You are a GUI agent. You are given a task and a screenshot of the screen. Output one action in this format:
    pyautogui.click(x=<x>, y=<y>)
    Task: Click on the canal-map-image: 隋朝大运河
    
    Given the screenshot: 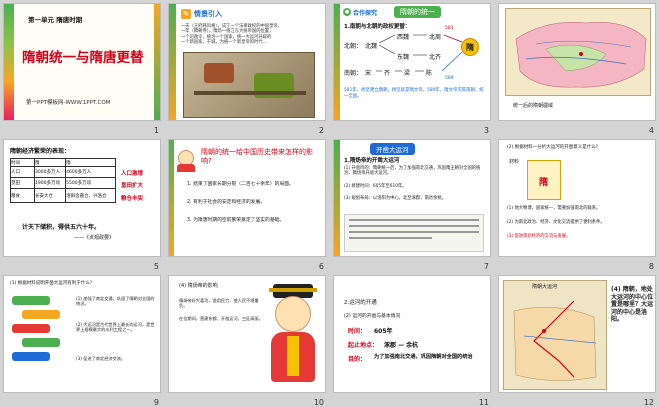 What is the action you would take?
    pyautogui.click(x=555, y=335)
    